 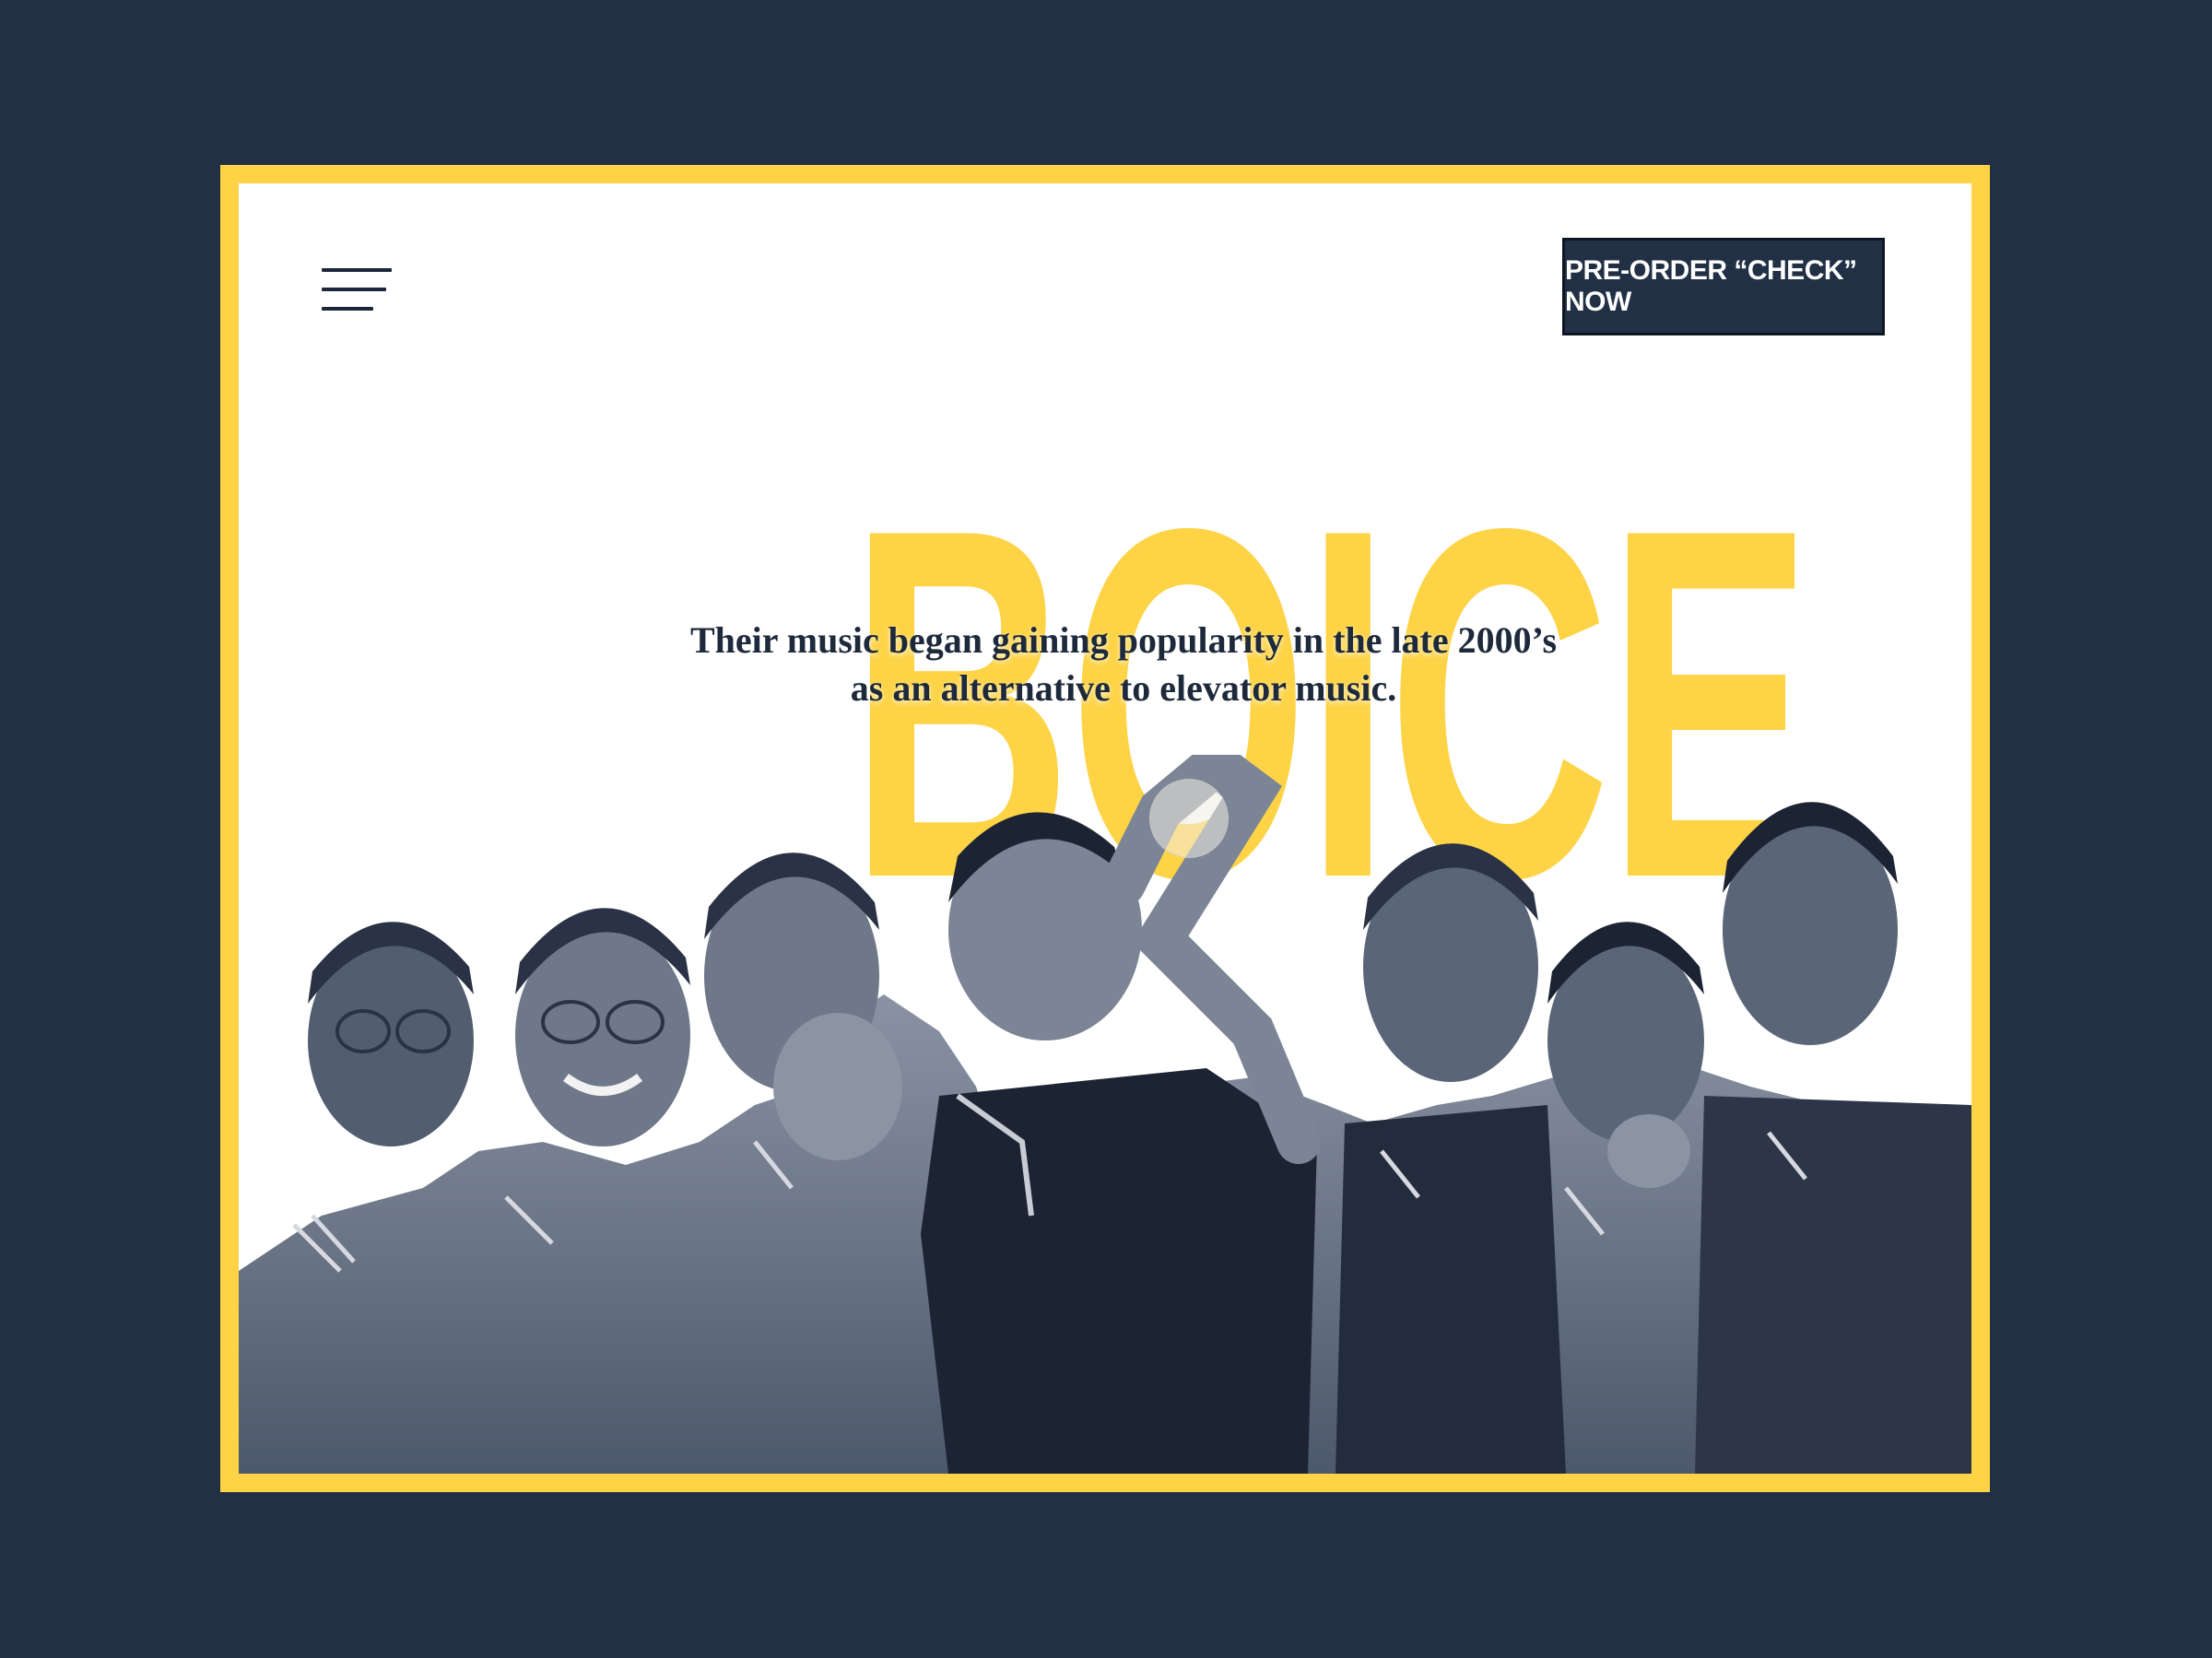 I want to click on cursor-indicator, so click(x=1189, y=818).